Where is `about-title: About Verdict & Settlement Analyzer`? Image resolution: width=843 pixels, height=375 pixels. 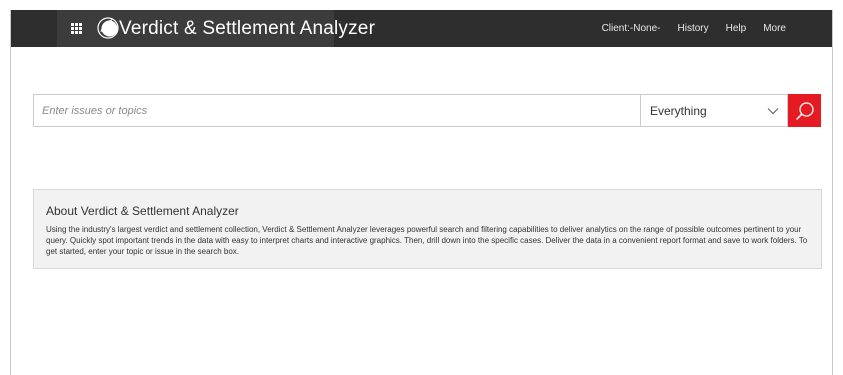
about-title: About Verdict & Settlement Analyzer is located at coordinates (142, 211).